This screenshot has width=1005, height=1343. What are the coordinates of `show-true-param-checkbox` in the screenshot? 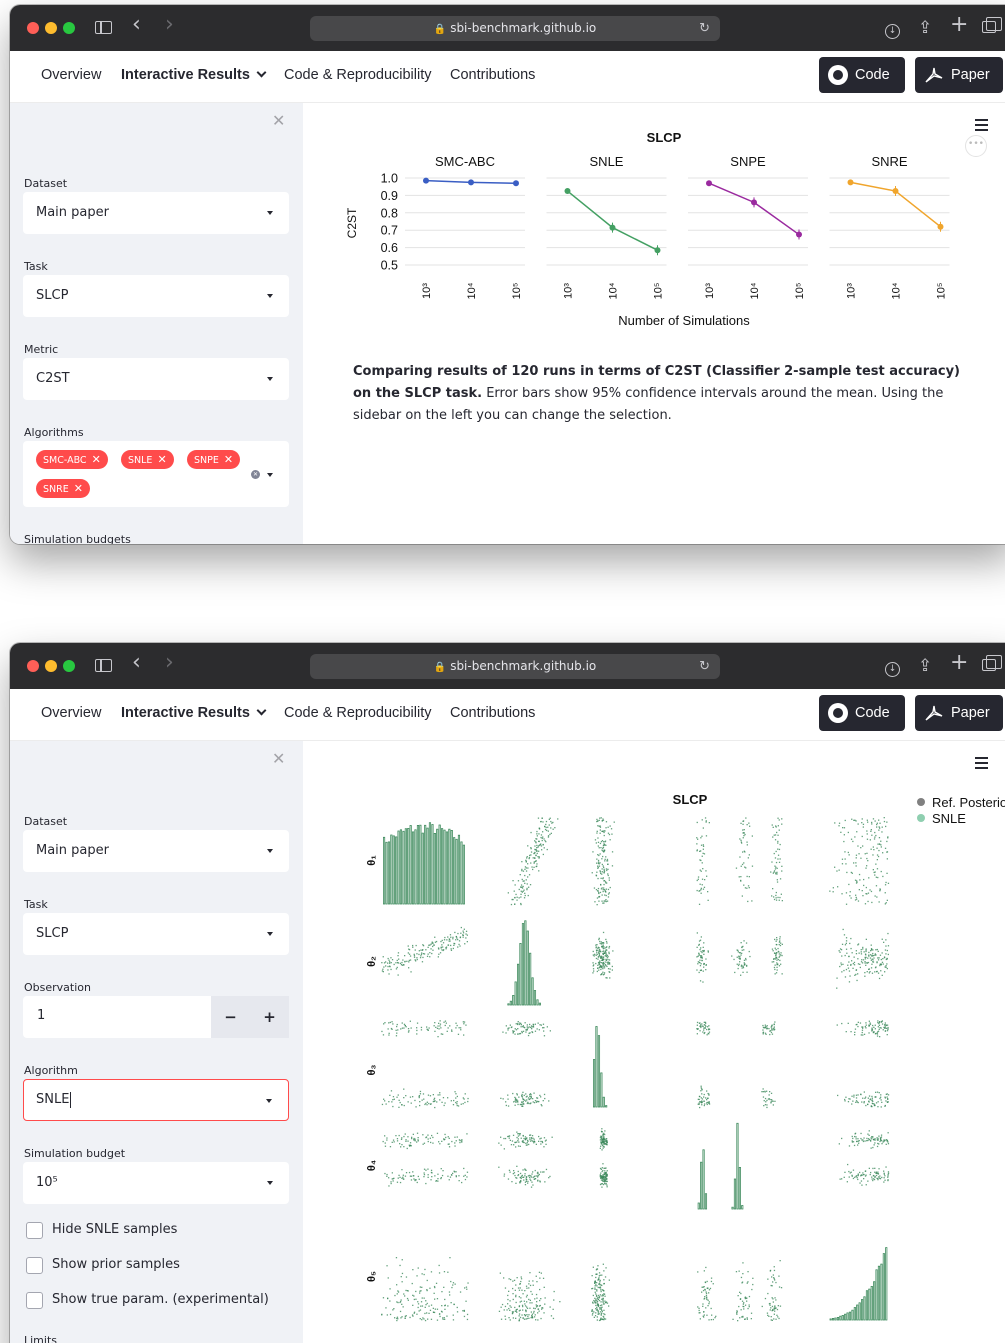 It's located at (34, 1300).